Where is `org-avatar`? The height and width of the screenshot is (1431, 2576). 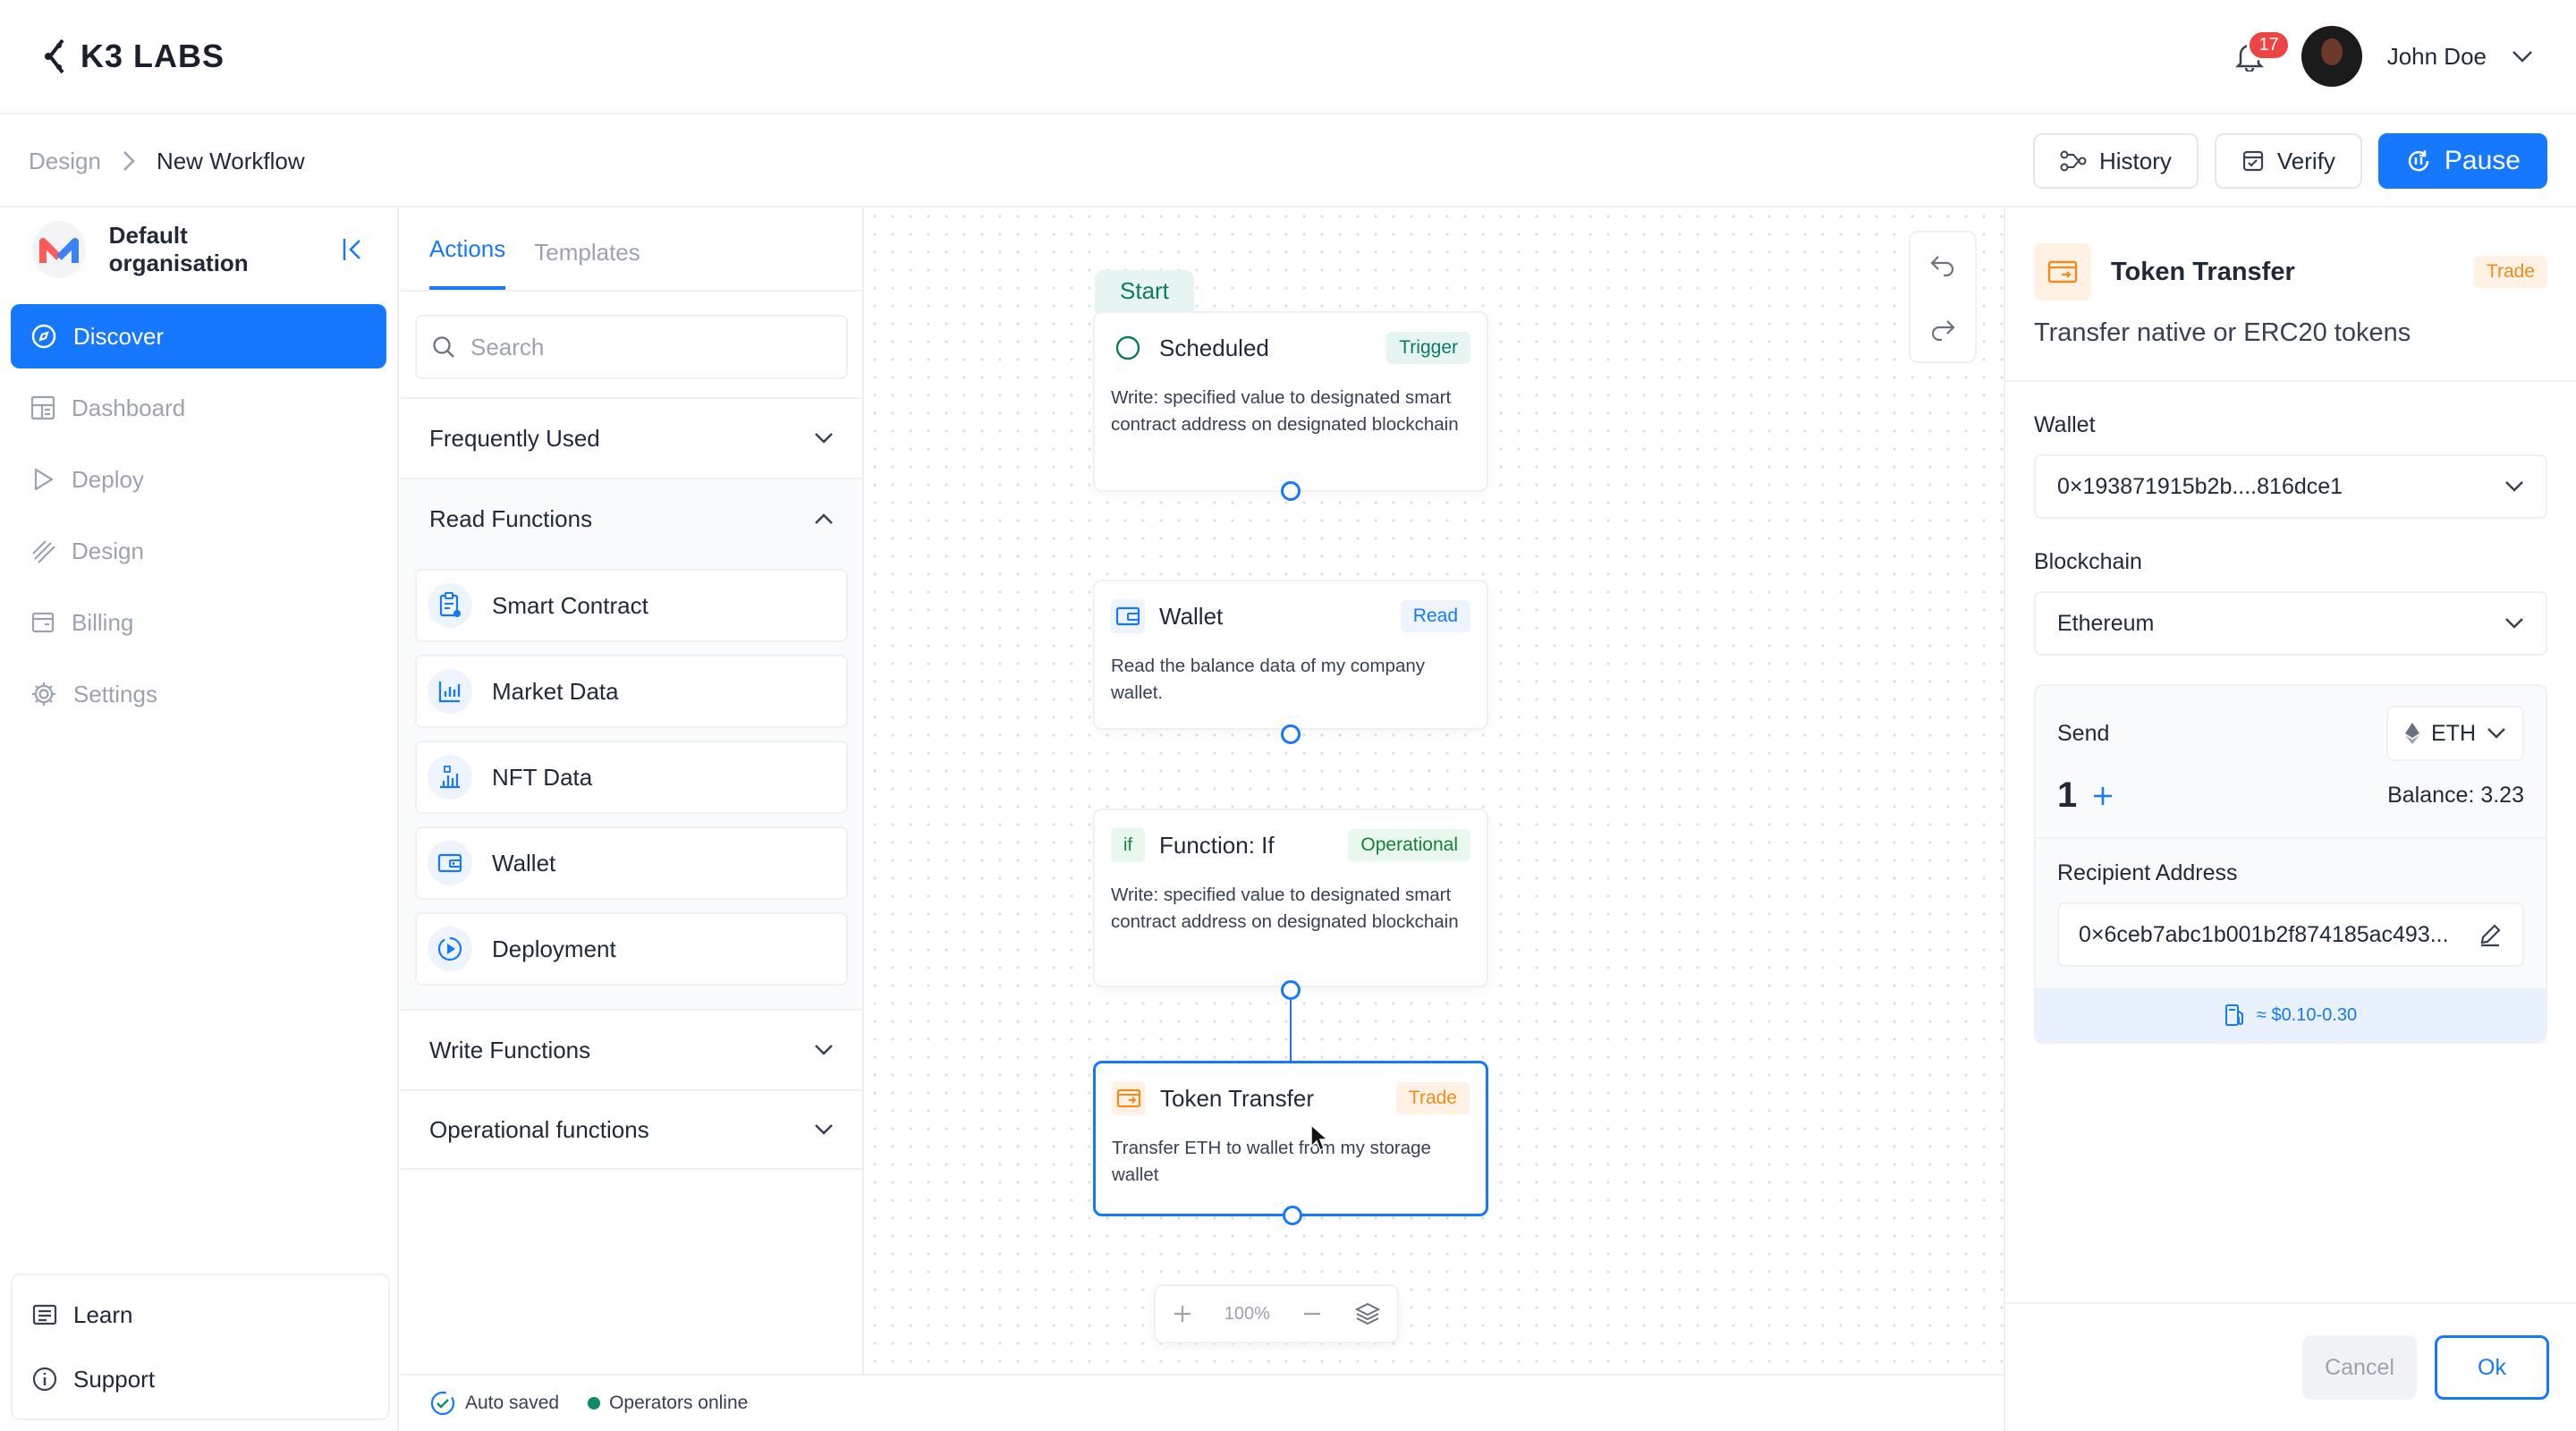 org-avatar is located at coordinates (59, 250).